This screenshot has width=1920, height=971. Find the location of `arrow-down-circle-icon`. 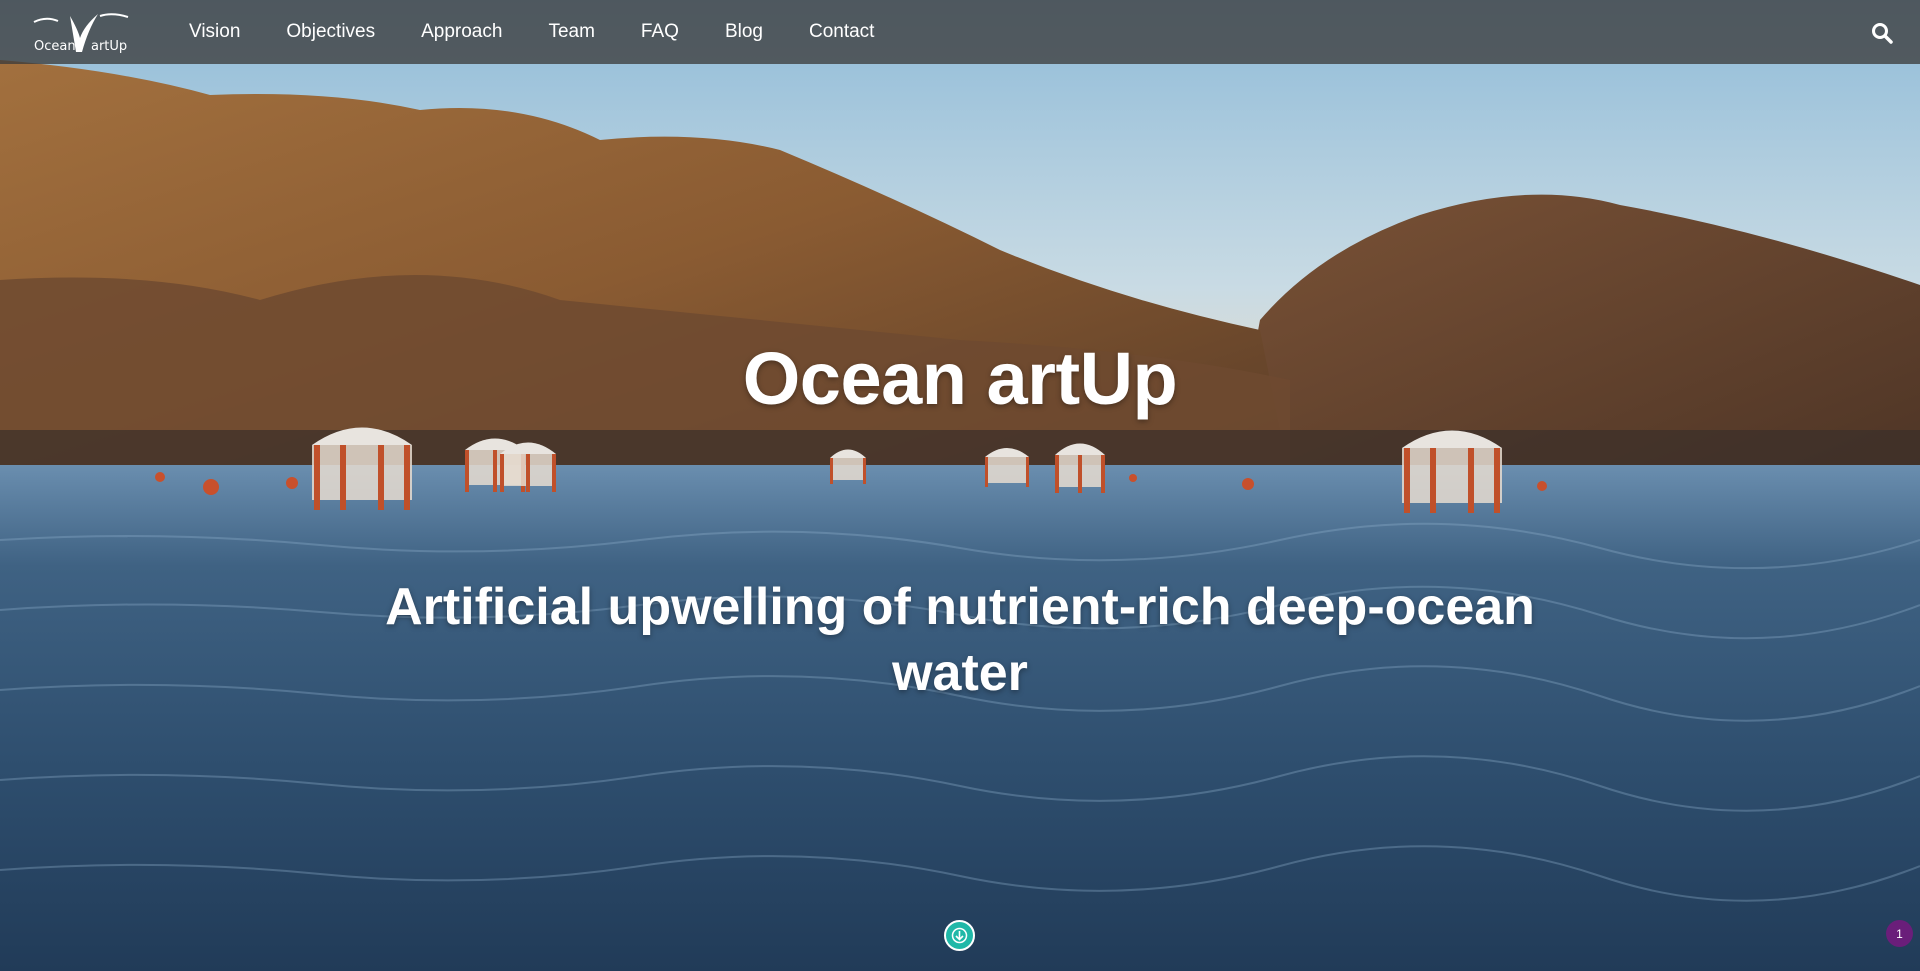

arrow-down-circle-icon is located at coordinates (959, 935).